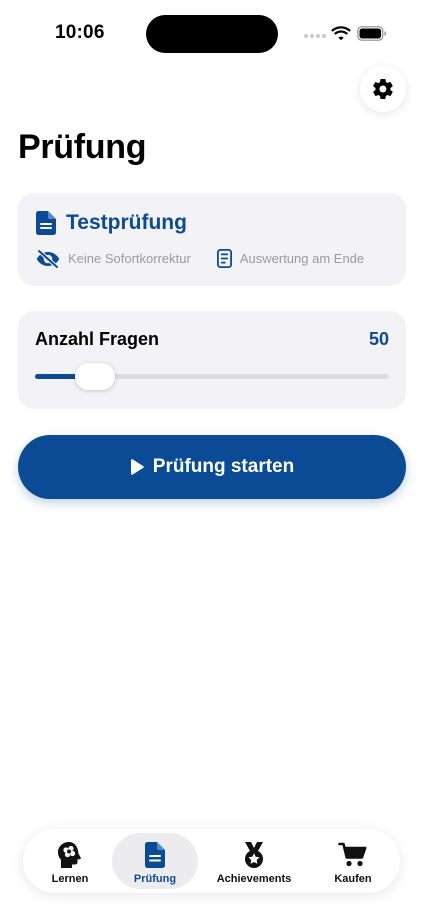 The image size is (424, 917). I want to click on tab-kaufen: Kaufen, so click(353, 861).